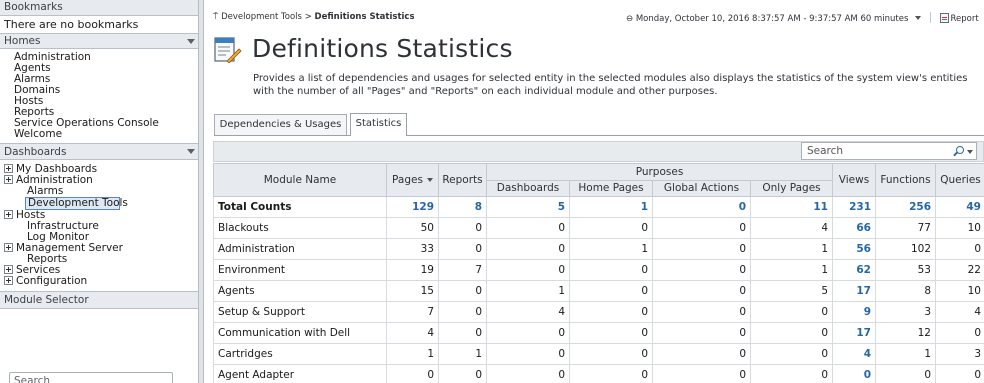  Describe the element at coordinates (959, 18) in the screenshot. I see `report-button: Report` at that location.